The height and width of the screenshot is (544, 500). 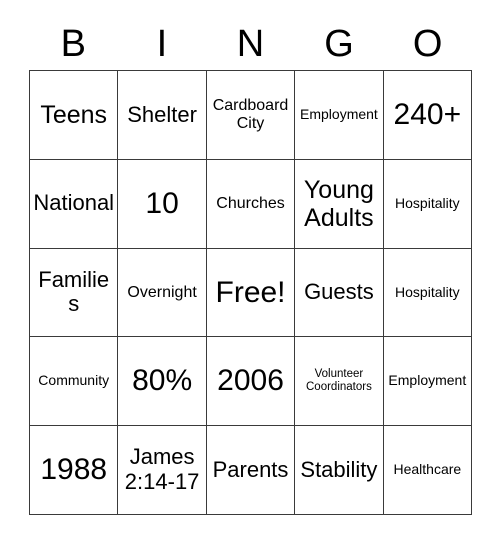 I want to click on bingo-cell-label: Shelter, so click(x=162, y=114).